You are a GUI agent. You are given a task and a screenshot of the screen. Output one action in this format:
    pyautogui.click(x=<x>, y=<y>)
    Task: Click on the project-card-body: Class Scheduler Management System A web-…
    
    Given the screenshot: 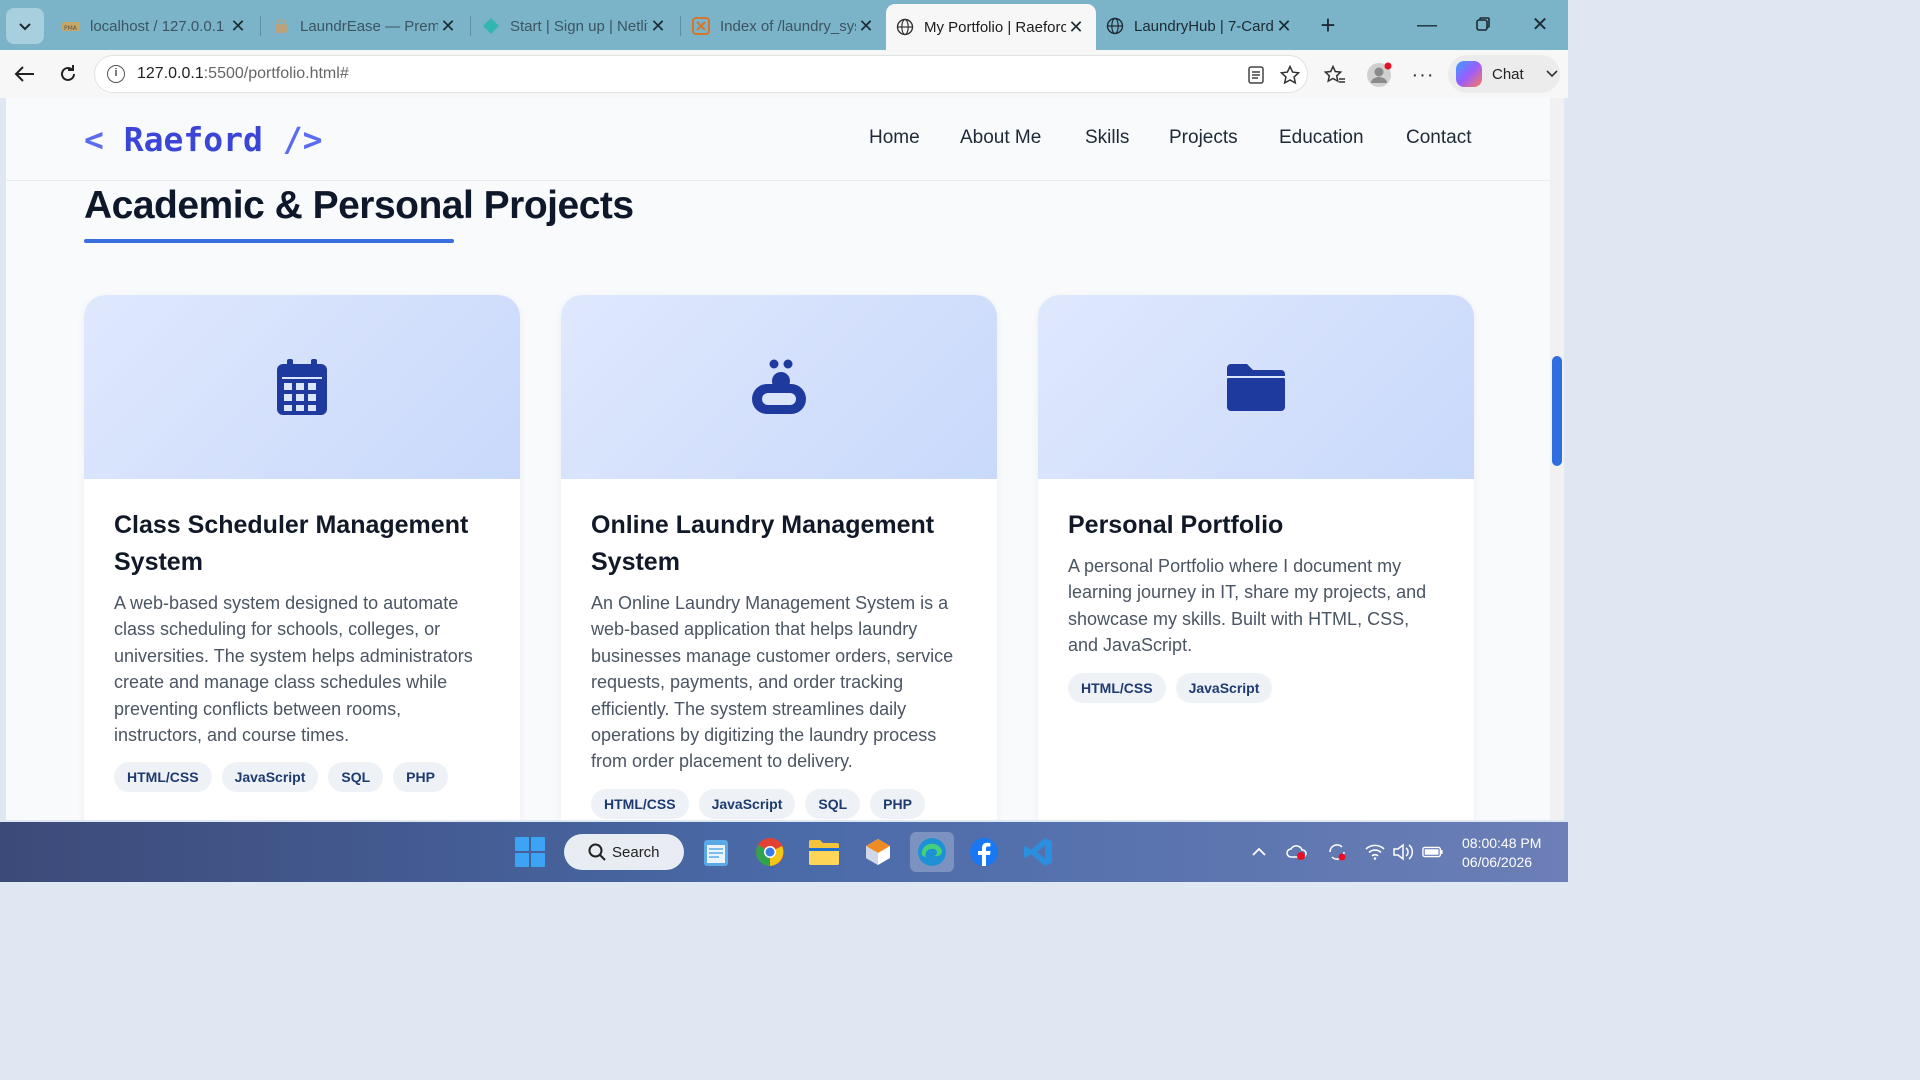 What is the action you would take?
    pyautogui.click(x=302, y=636)
    